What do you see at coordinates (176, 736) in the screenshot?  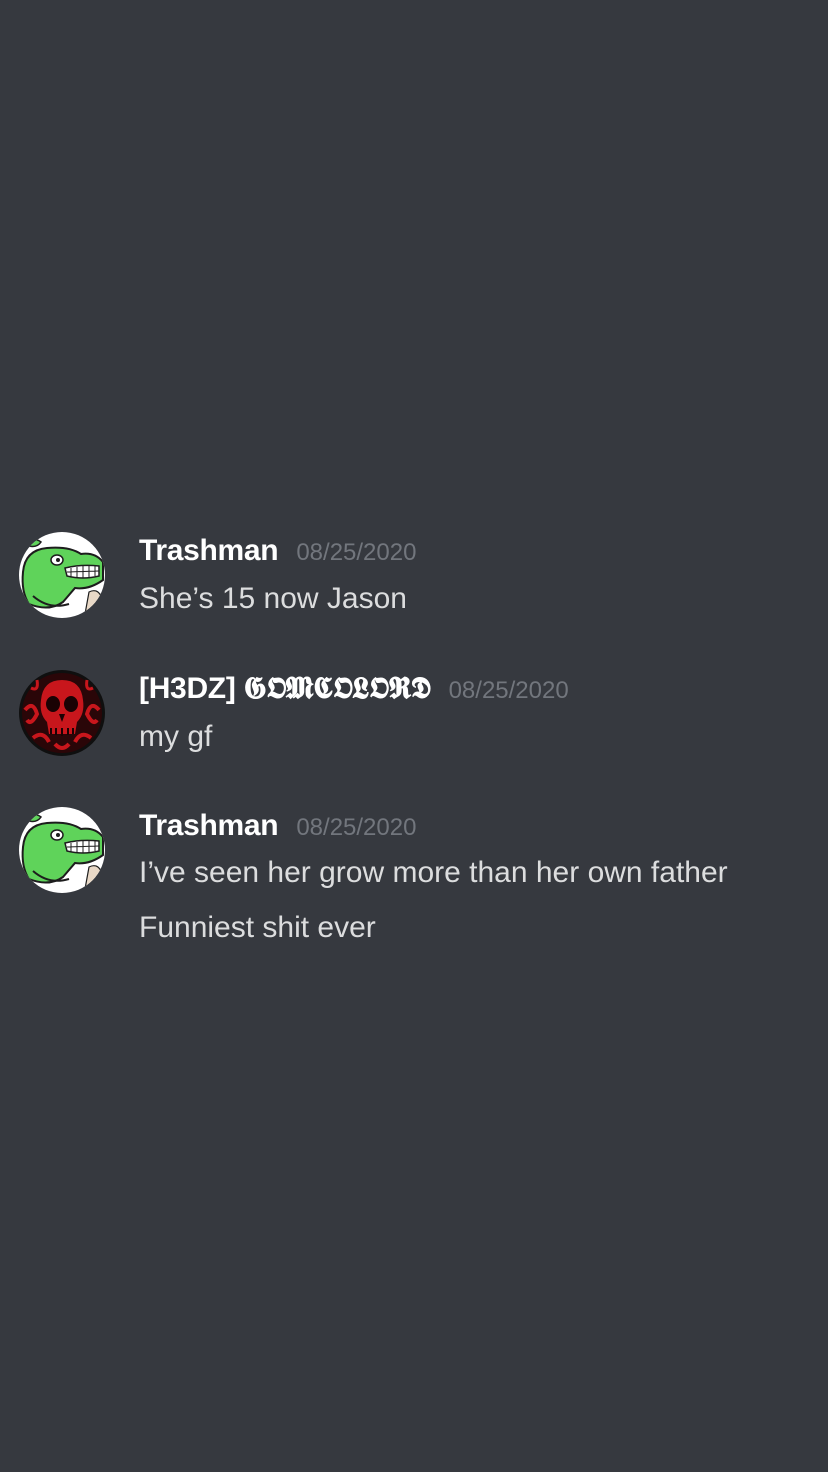 I see `message-text: my gf` at bounding box center [176, 736].